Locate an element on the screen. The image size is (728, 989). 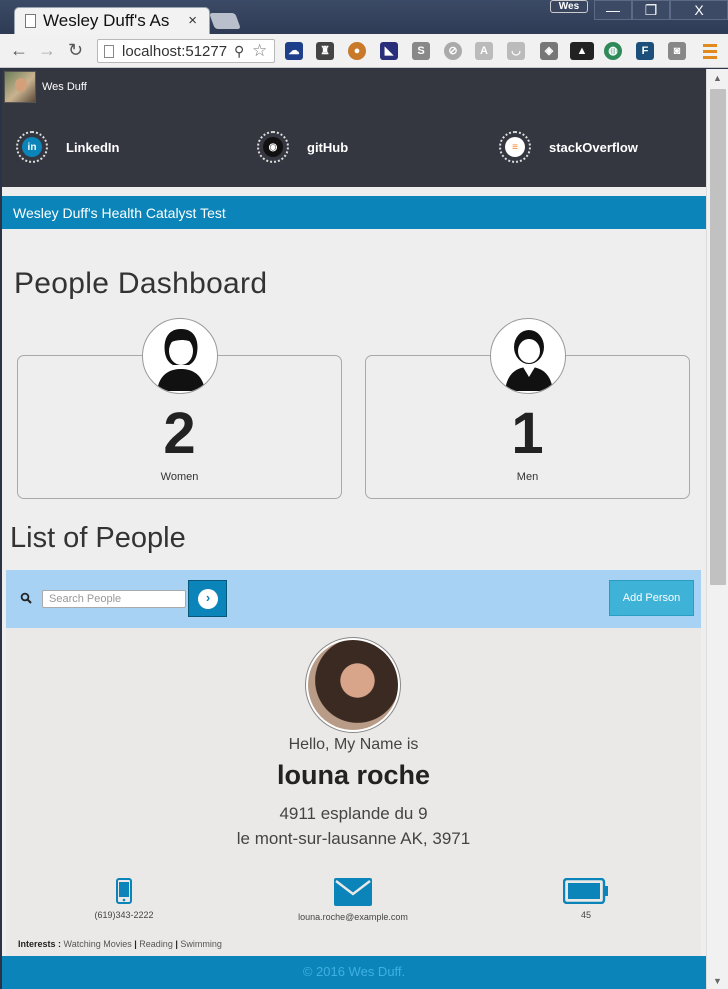
age-contact: 45 is located at coordinates (586, 899).